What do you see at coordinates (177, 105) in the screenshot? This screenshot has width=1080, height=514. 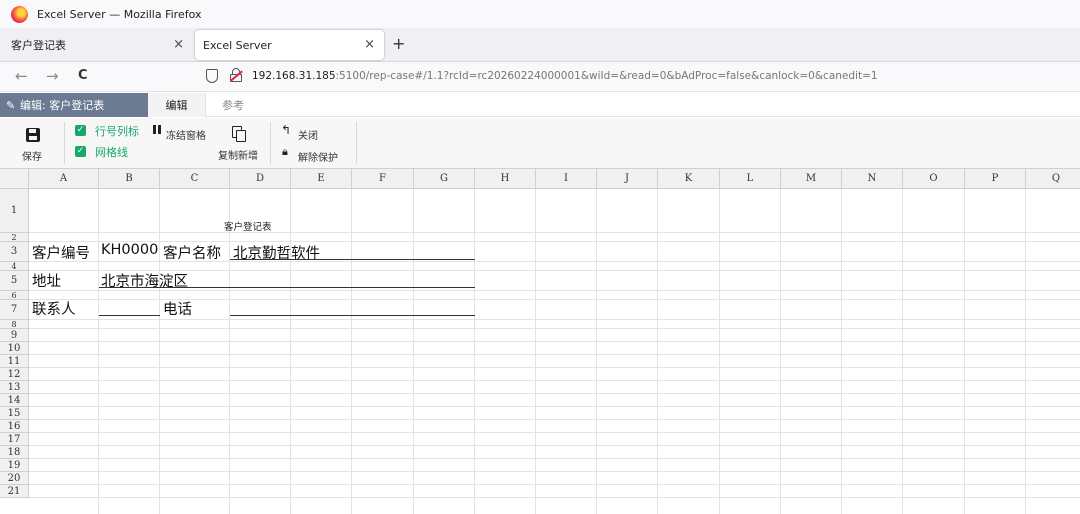 I see `tab-edit: 编辑` at bounding box center [177, 105].